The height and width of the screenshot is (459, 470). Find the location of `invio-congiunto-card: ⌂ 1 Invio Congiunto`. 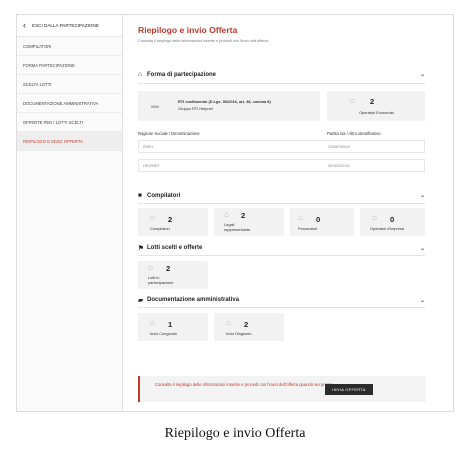

invio-congiunto-card: ⌂ 1 Invio Congiunto is located at coordinates (173, 327).